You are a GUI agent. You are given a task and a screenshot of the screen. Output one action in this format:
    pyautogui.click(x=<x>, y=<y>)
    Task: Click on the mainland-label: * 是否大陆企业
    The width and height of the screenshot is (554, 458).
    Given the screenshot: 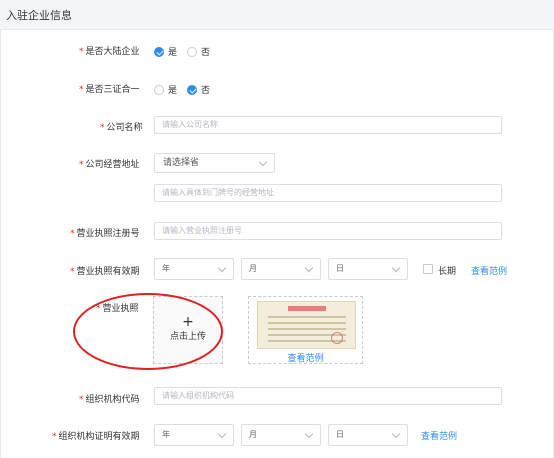 What is the action you would take?
    pyautogui.click(x=109, y=52)
    